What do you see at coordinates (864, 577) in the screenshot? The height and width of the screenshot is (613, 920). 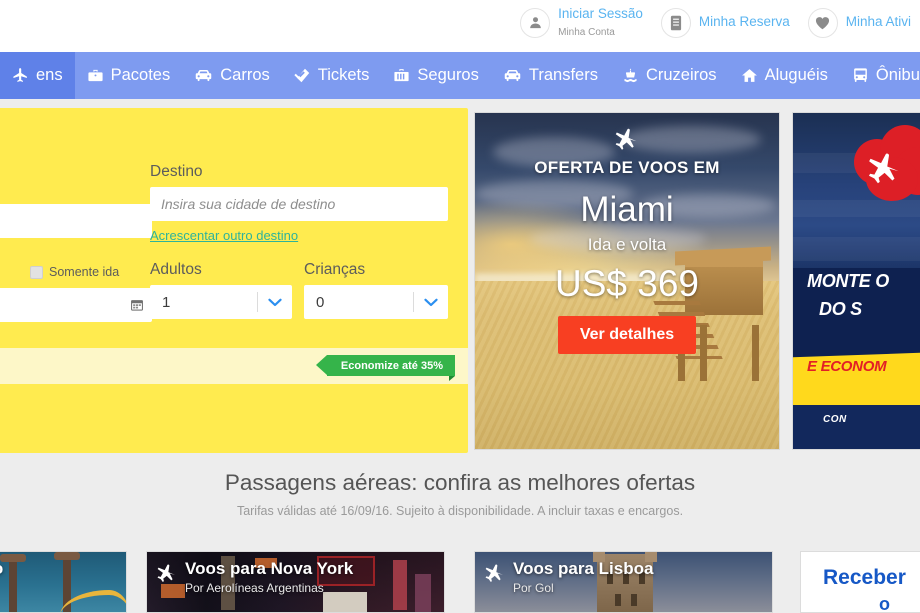 I see `newsletter-title: Receber` at bounding box center [864, 577].